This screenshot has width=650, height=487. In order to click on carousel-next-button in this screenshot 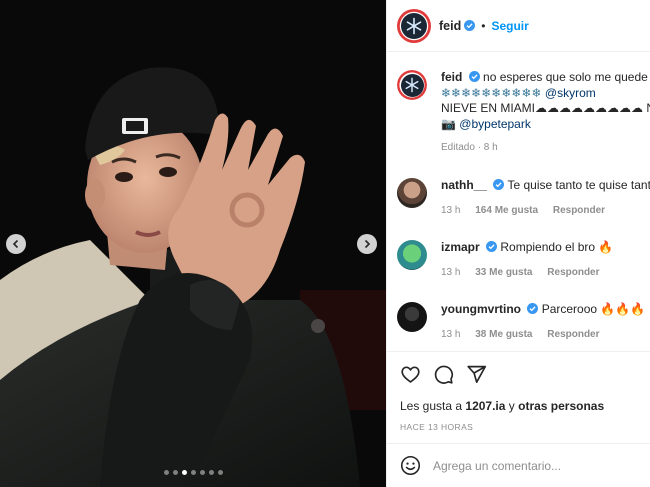, I will do `click(367, 244)`.